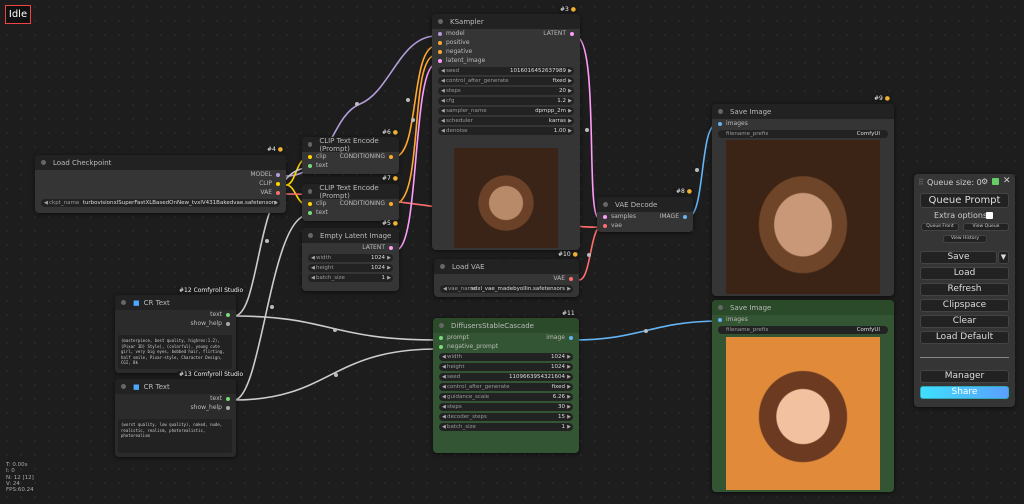 The width and height of the screenshot is (1024, 504). I want to click on drag-handle-icon: ⠿, so click(921, 182).